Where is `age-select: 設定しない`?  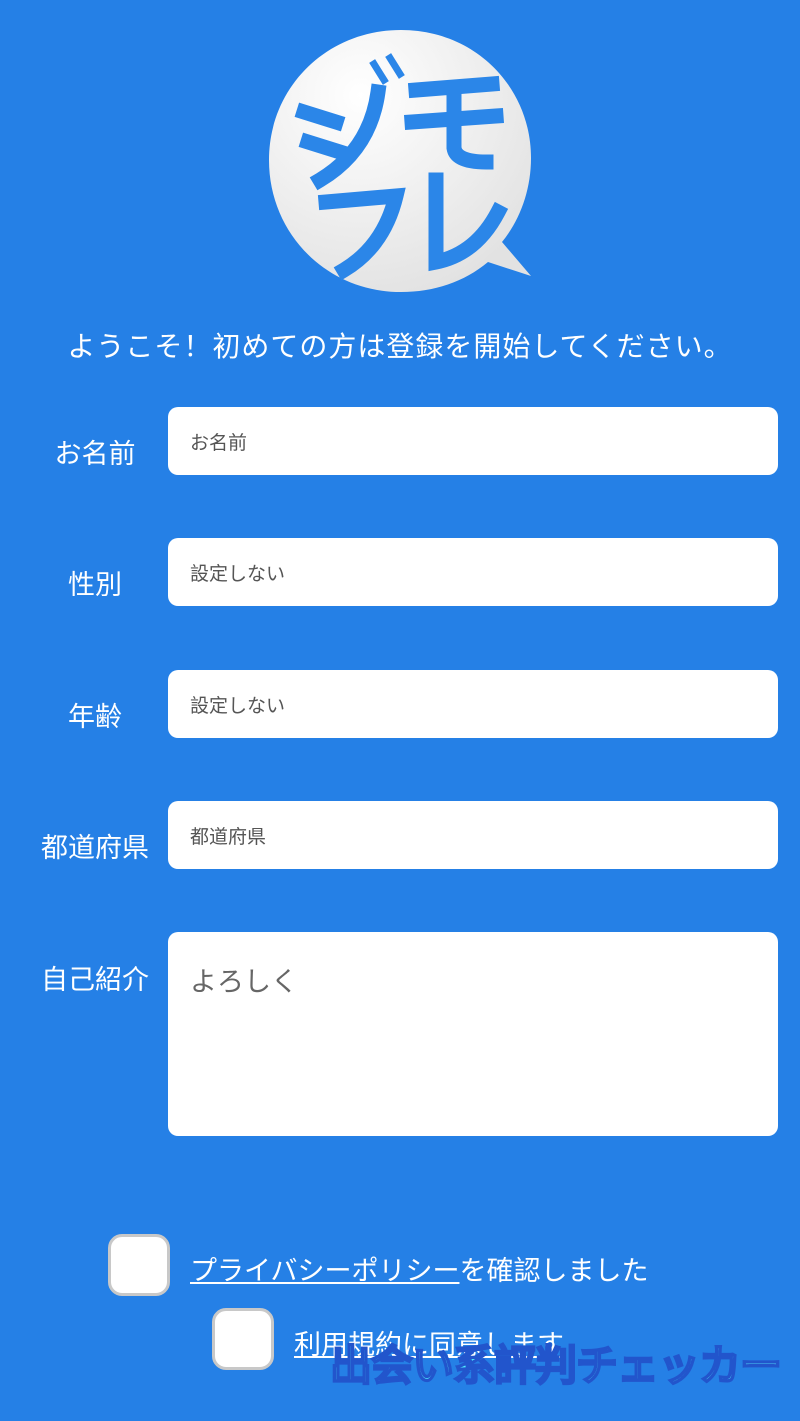
age-select: 設定しない is located at coordinates (473, 704).